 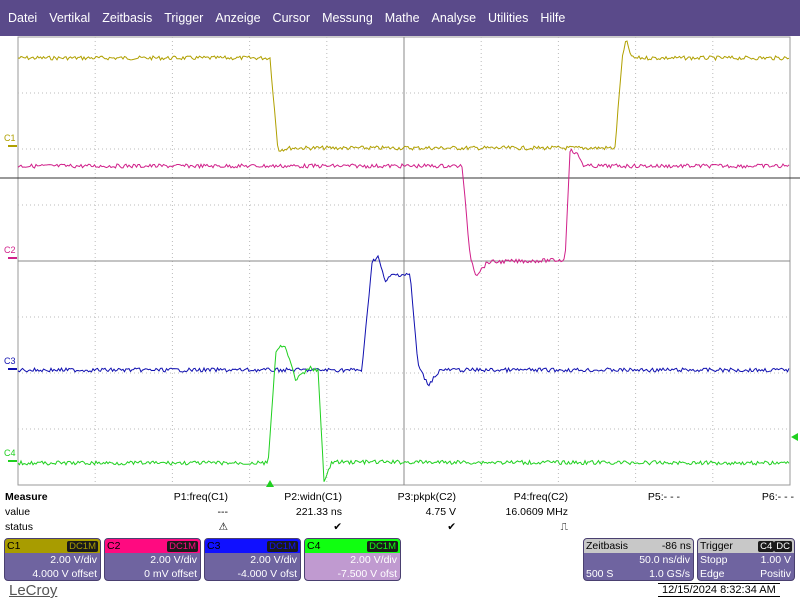 I want to click on menu-utilities: Utilities, so click(x=508, y=18).